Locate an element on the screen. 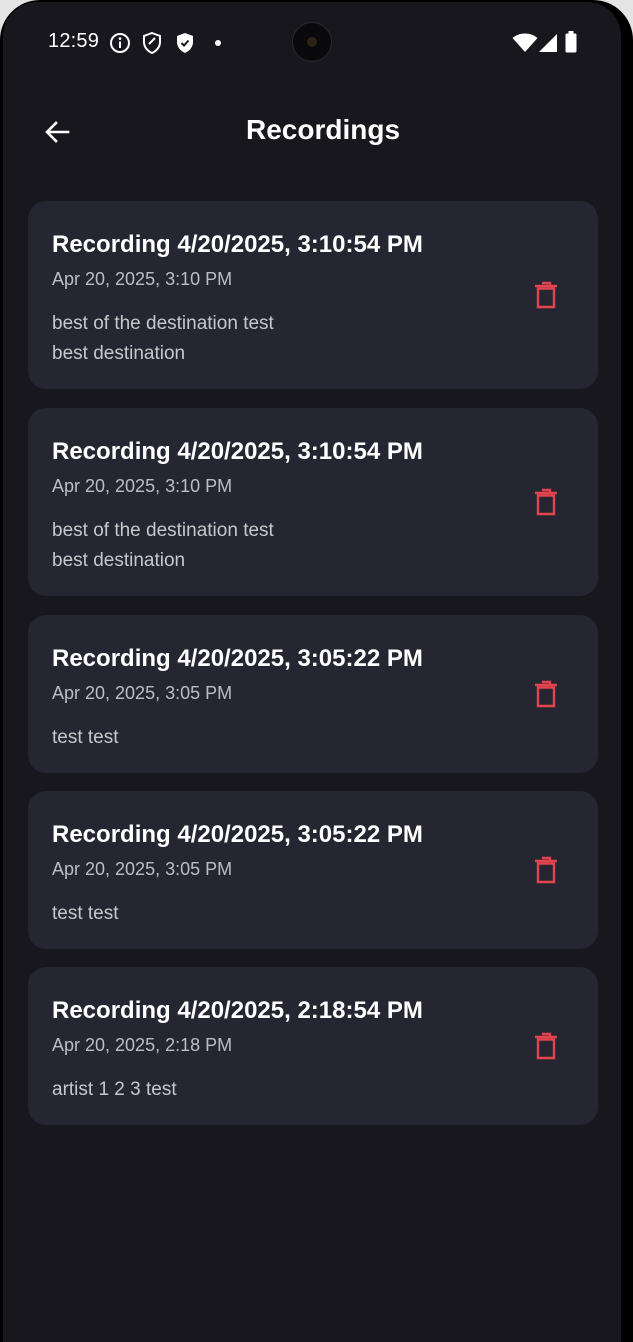 This screenshot has height=1342, width=633. app-bar: Recordings is located at coordinates (312, 132).